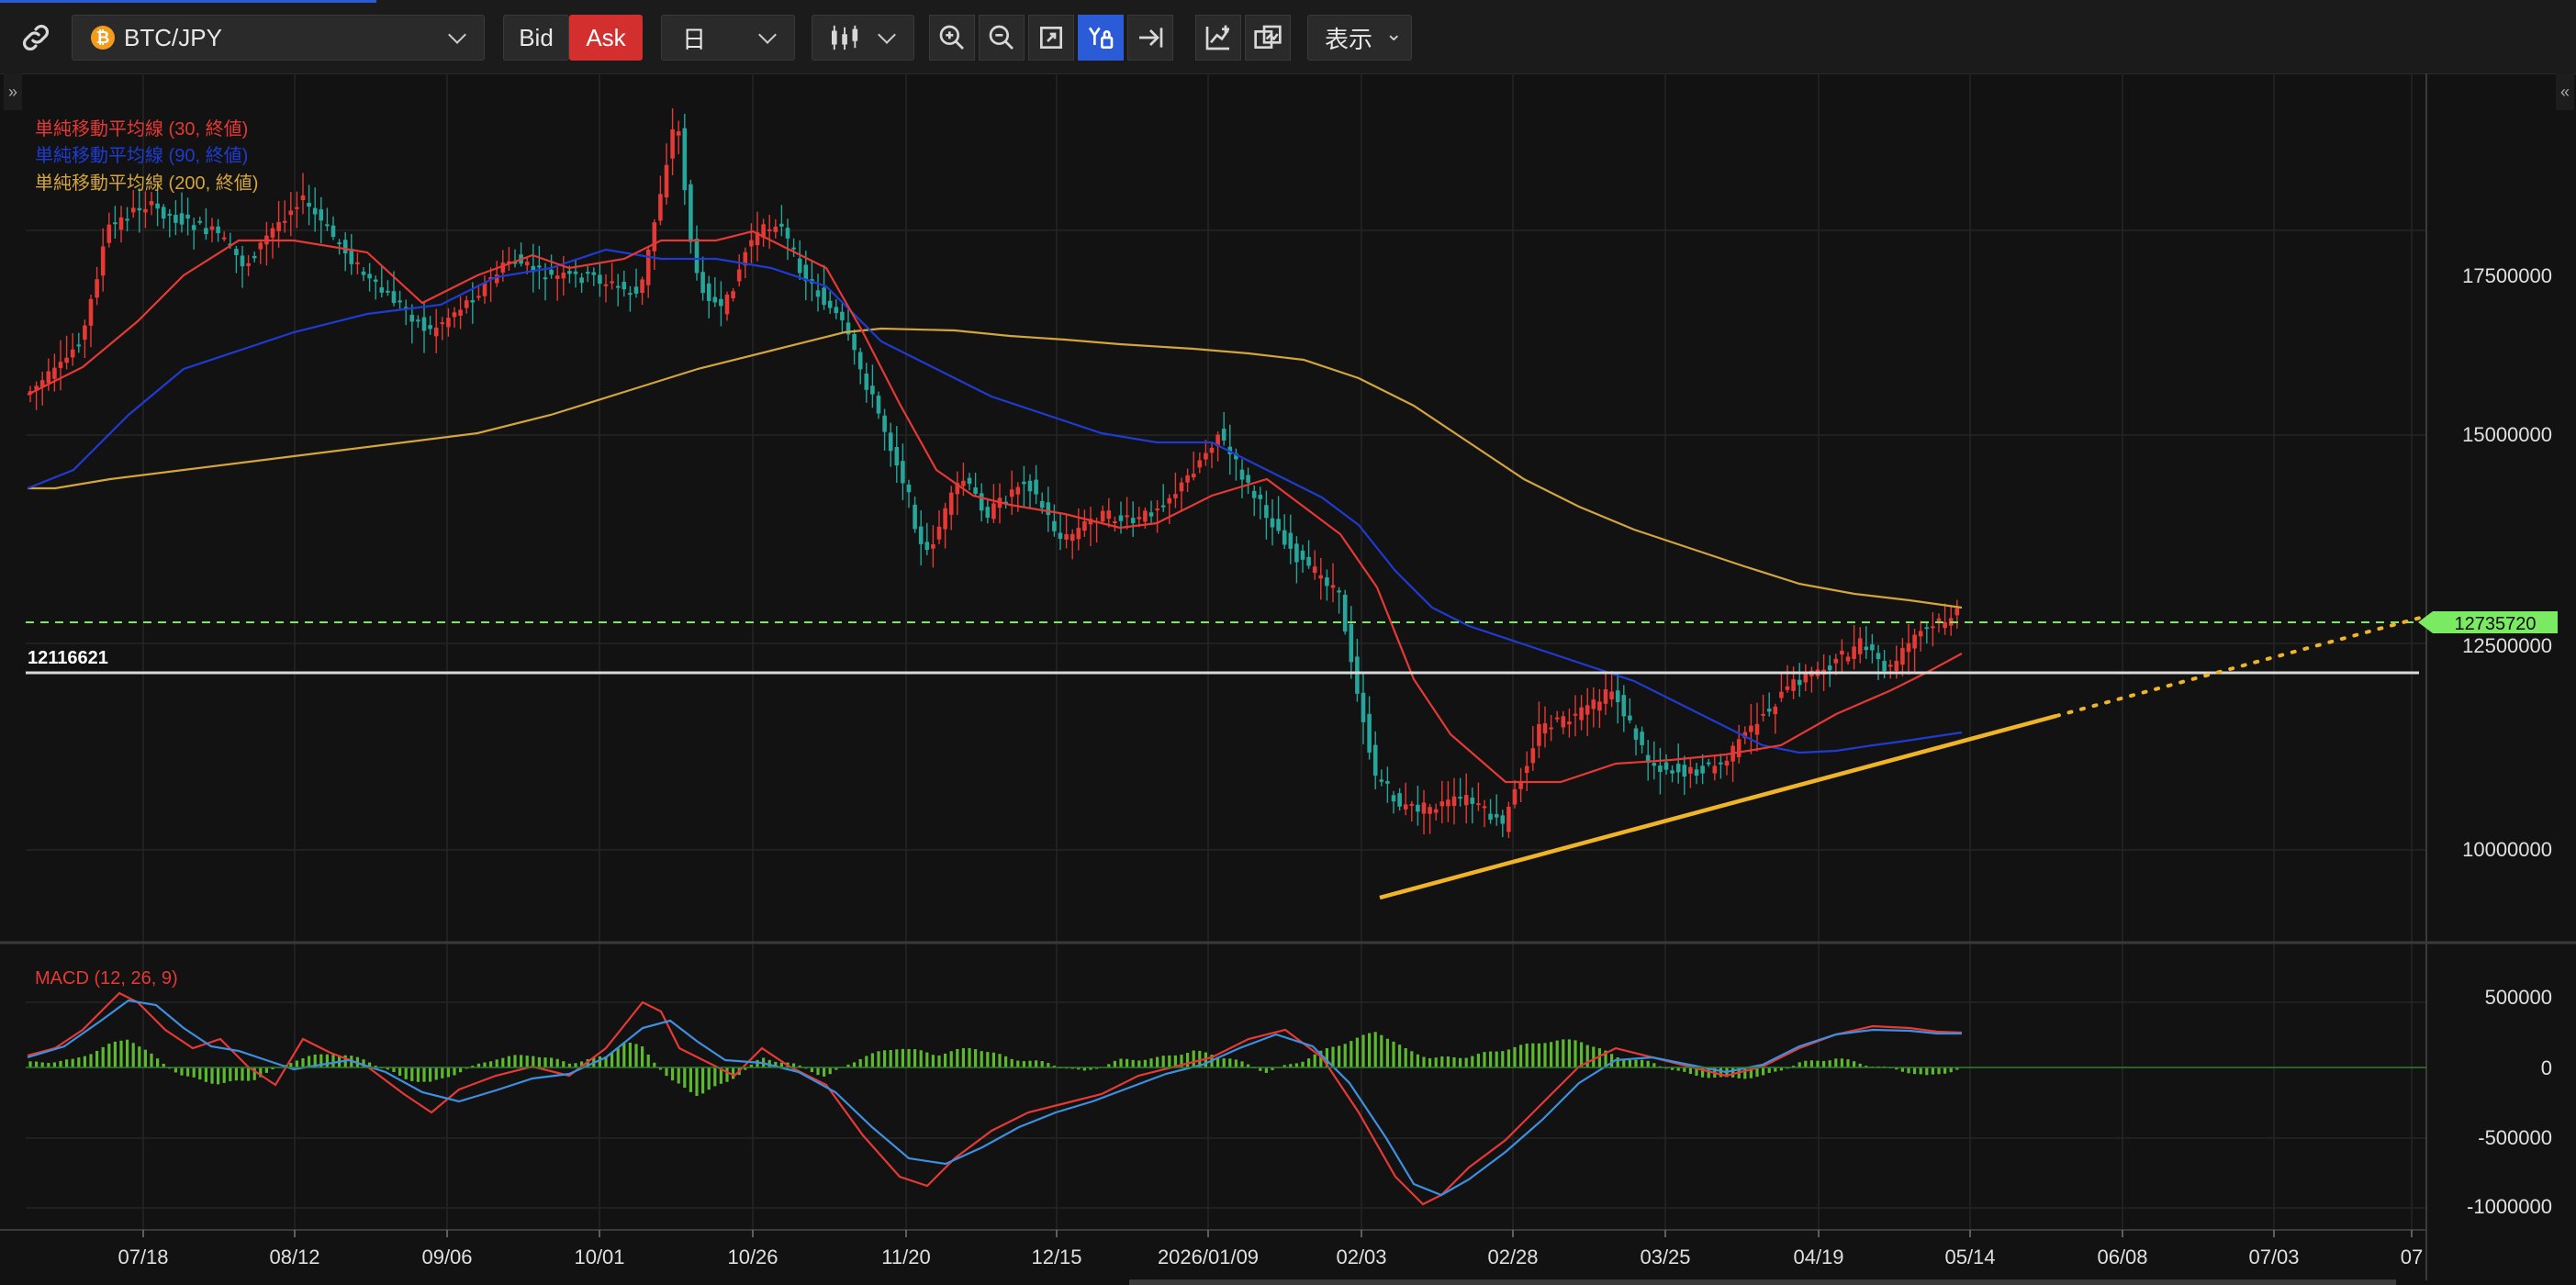 The image size is (2576, 1285). Describe the element at coordinates (2509, 1206) in the screenshot. I see `macd-tick: -1000000` at that location.